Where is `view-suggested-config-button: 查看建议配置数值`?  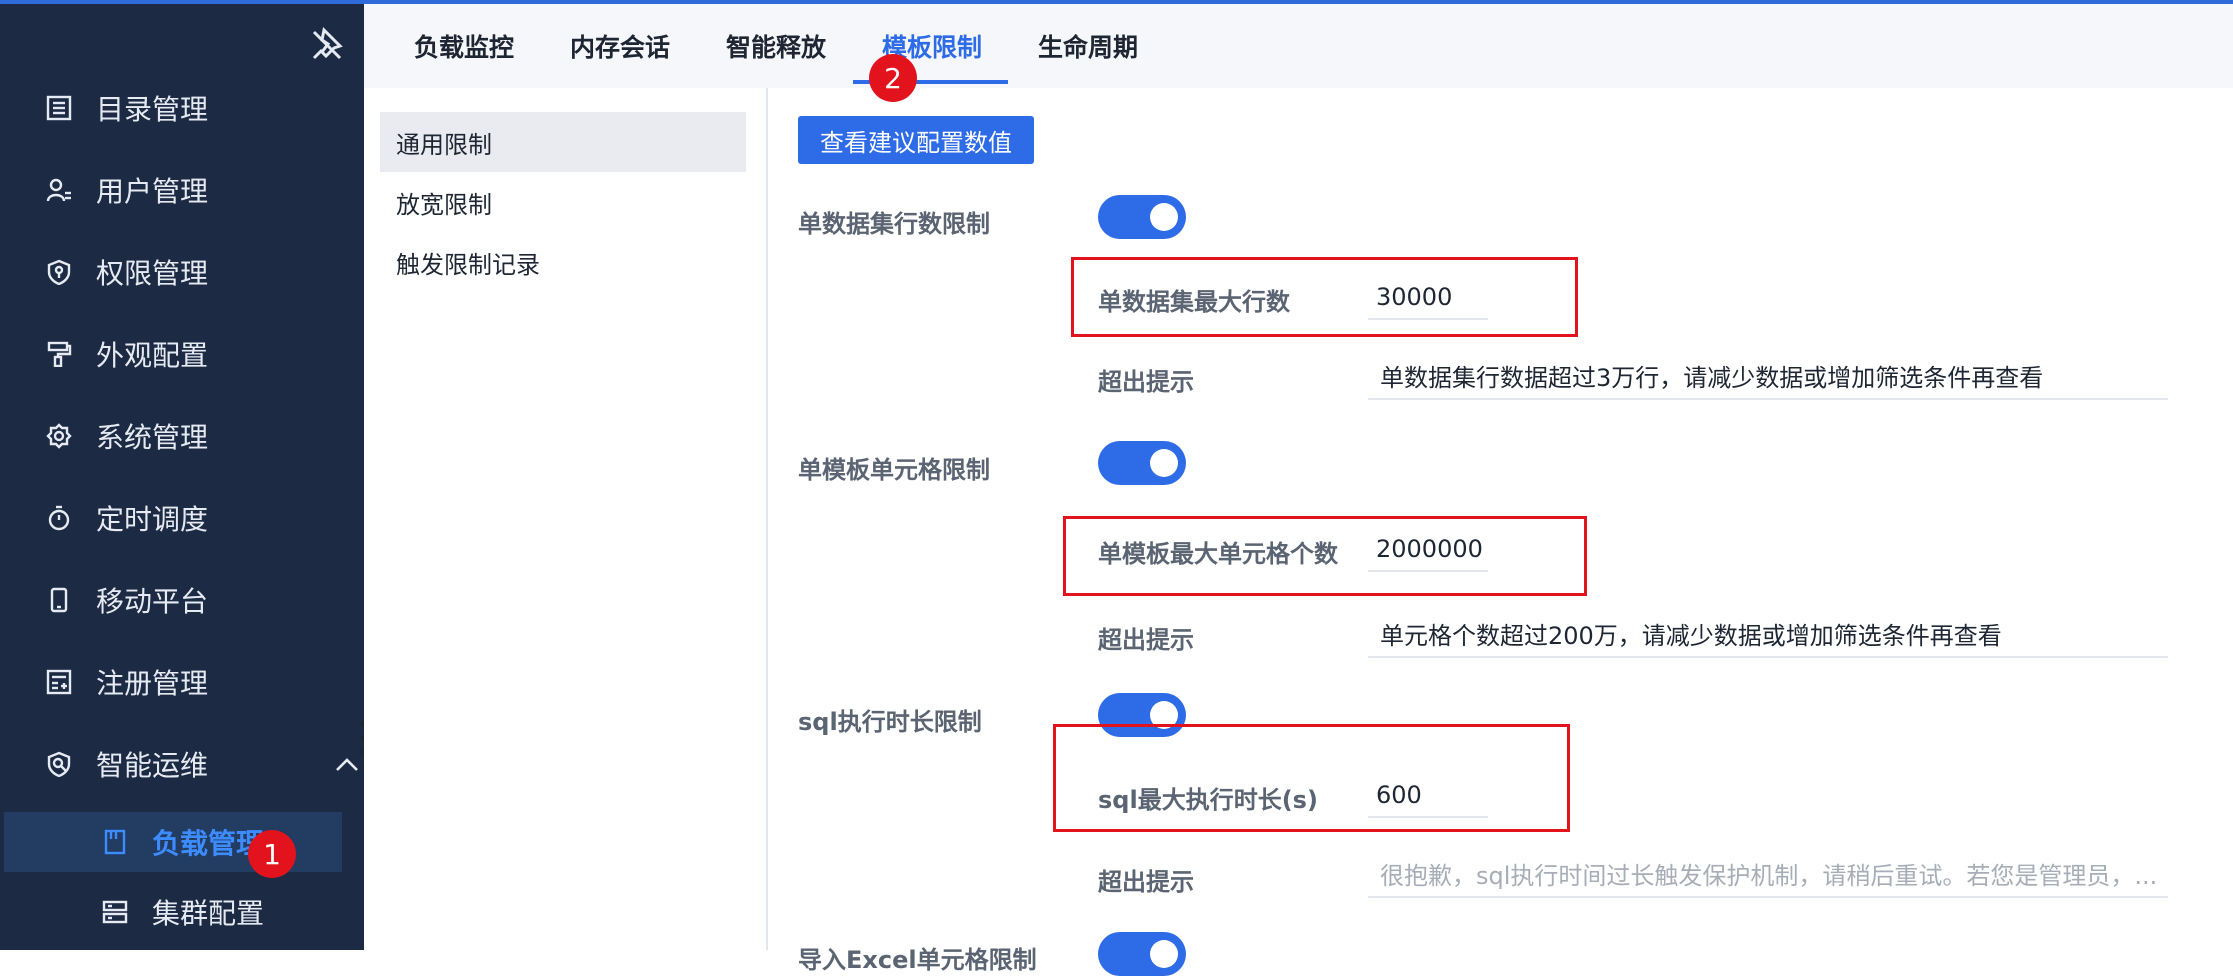 view-suggested-config-button: 查看建议配置数值 is located at coordinates (916, 140).